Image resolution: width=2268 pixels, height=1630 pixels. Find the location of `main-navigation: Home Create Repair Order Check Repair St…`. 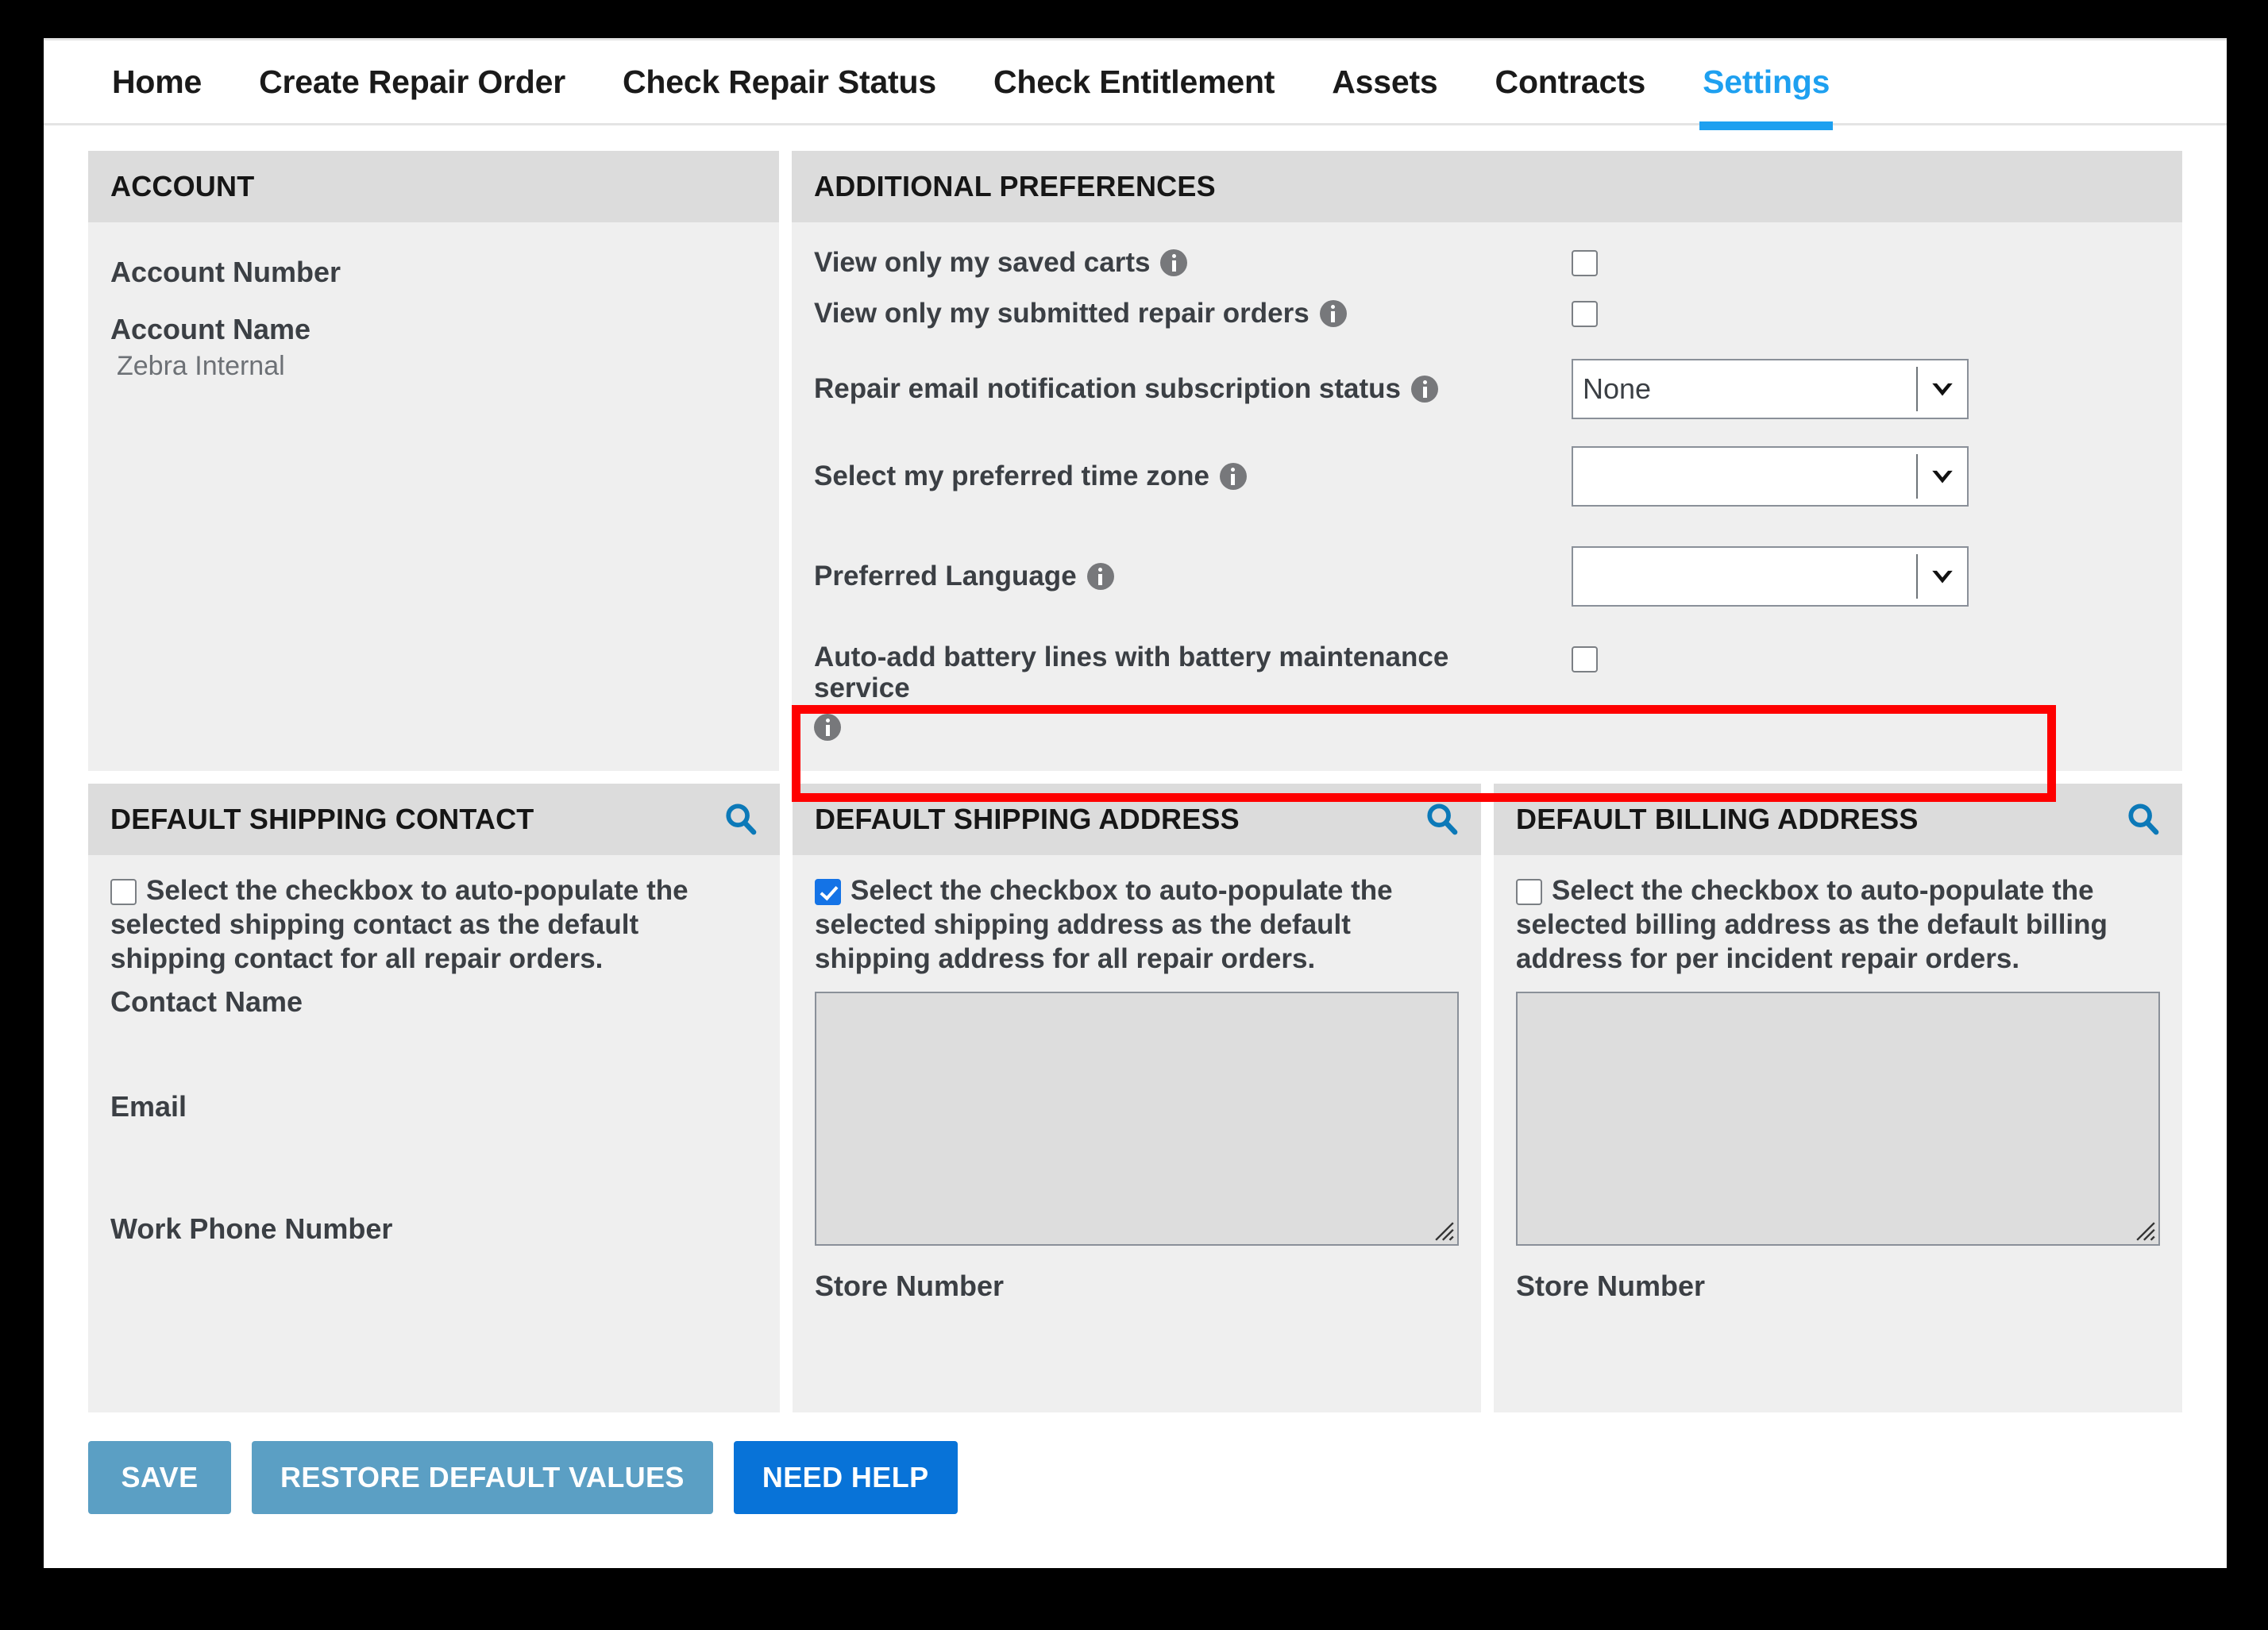

main-navigation: Home Create Repair Order Check Repair St… is located at coordinates (1135, 84).